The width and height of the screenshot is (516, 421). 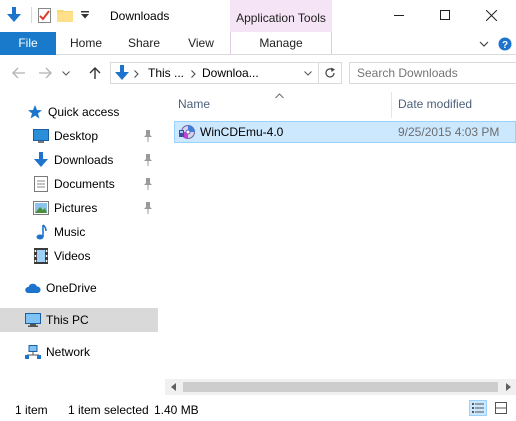 What do you see at coordinates (84, 160) in the screenshot?
I see `nav-item-label: Downloads` at bounding box center [84, 160].